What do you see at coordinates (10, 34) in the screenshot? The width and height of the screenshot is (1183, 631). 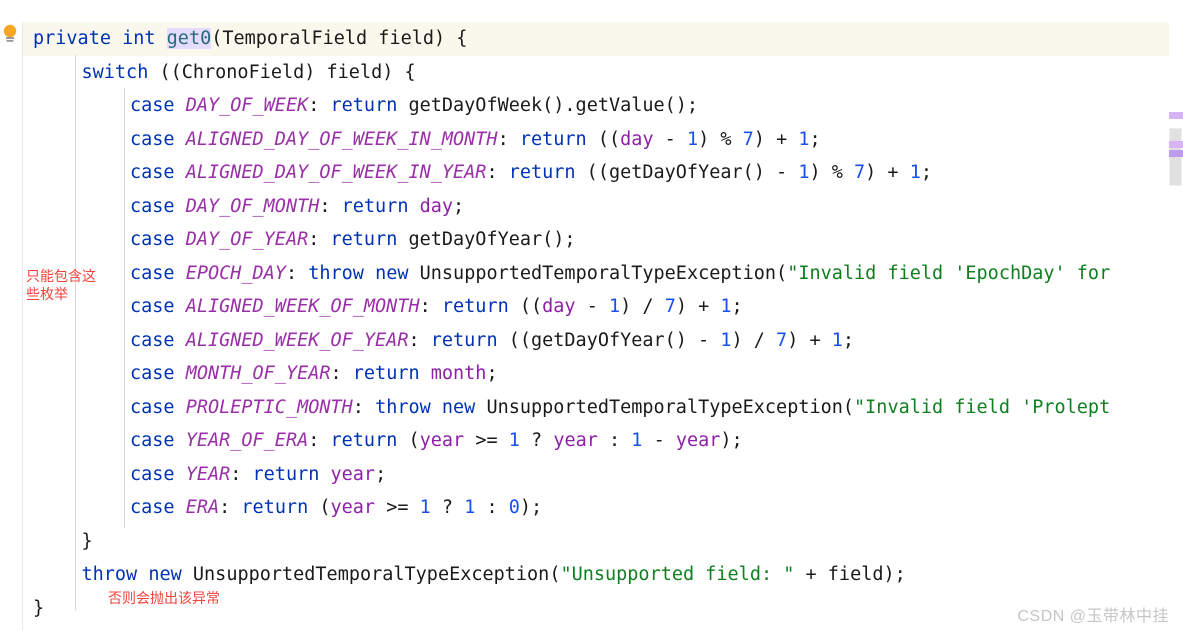 I see `lightbulb-icon` at bounding box center [10, 34].